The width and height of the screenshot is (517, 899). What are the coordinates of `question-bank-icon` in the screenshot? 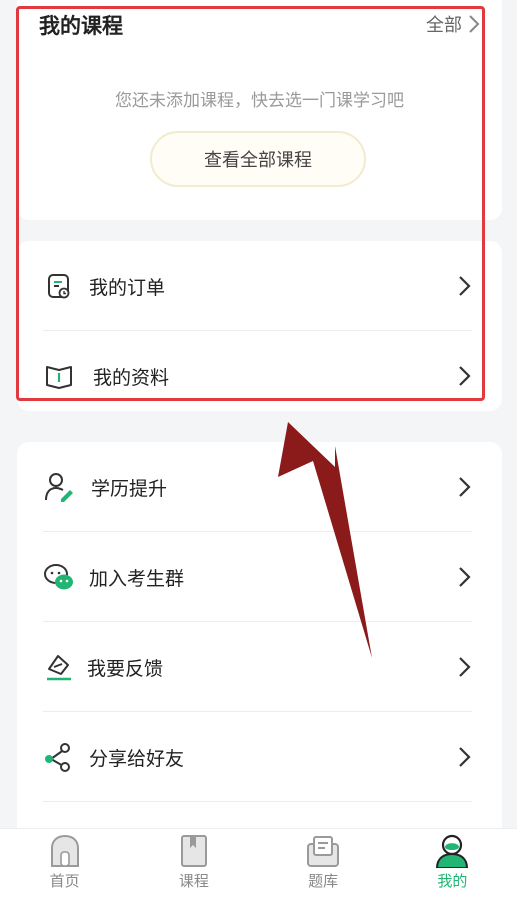 It's located at (323, 851).